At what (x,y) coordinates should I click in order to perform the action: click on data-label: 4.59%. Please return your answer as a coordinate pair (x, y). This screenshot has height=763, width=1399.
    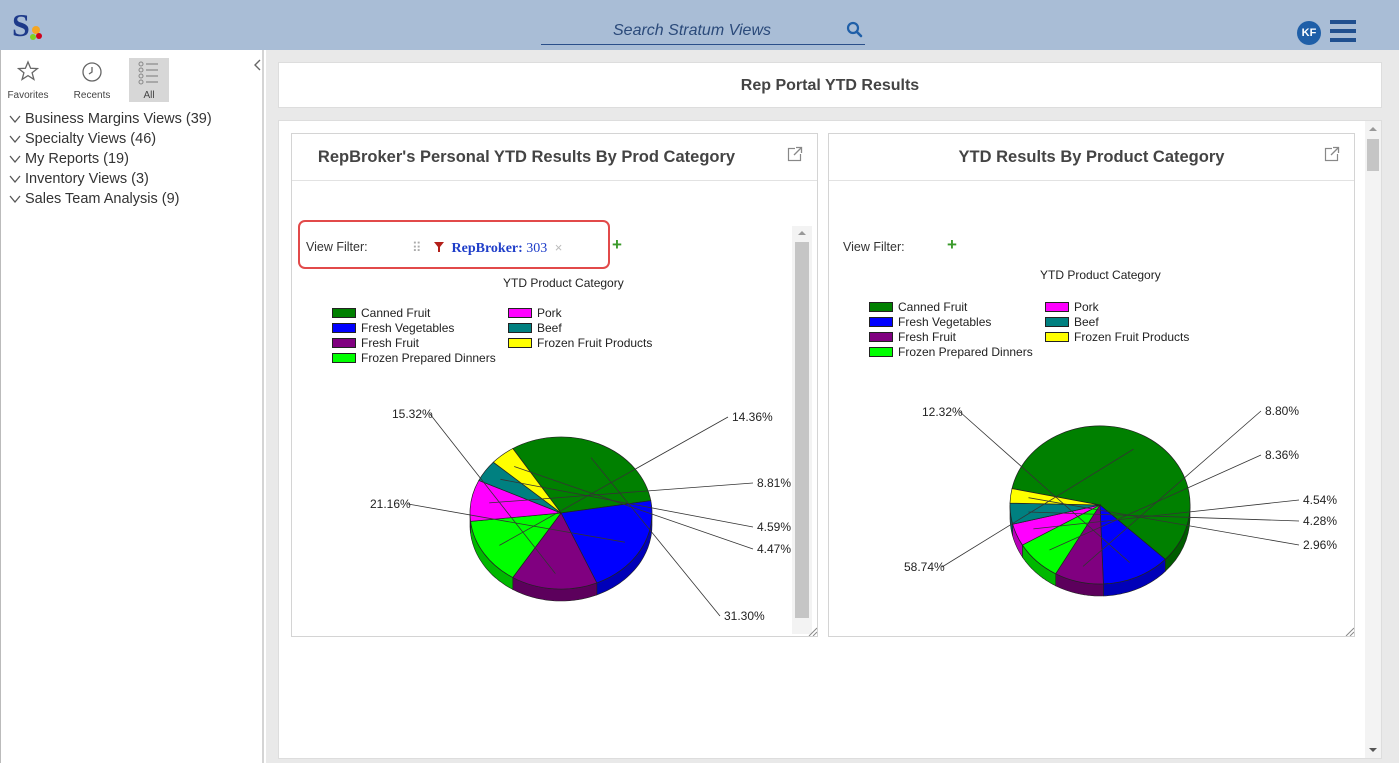
    Looking at the image, I should click on (774, 527).